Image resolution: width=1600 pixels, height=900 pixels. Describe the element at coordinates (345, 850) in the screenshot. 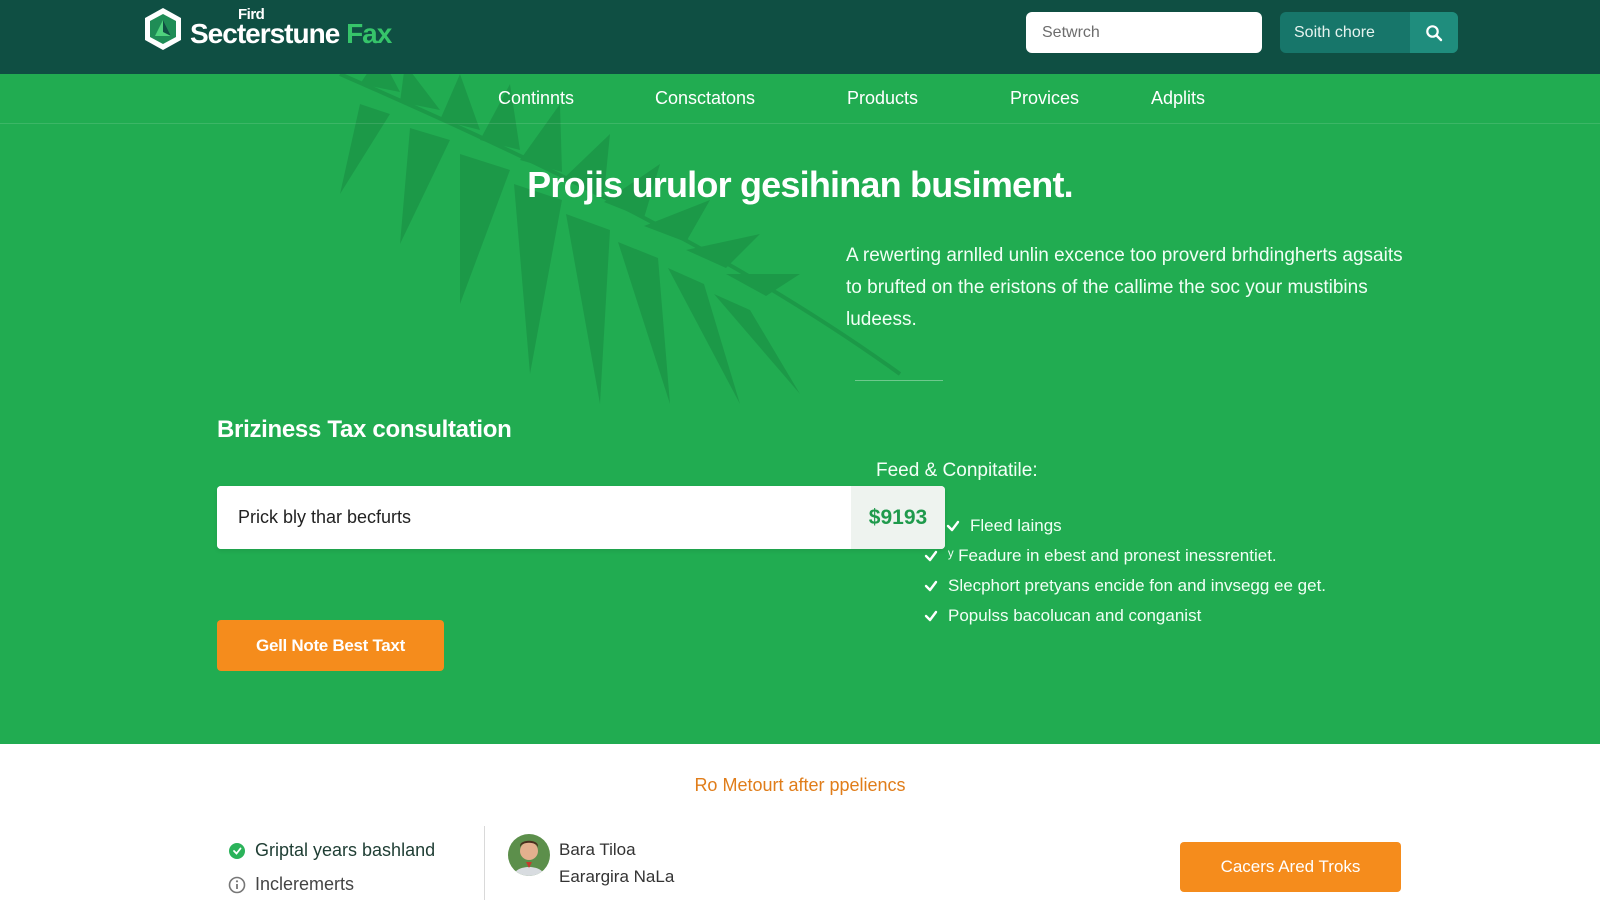

I see `stat-text: Griptal years bashland` at that location.